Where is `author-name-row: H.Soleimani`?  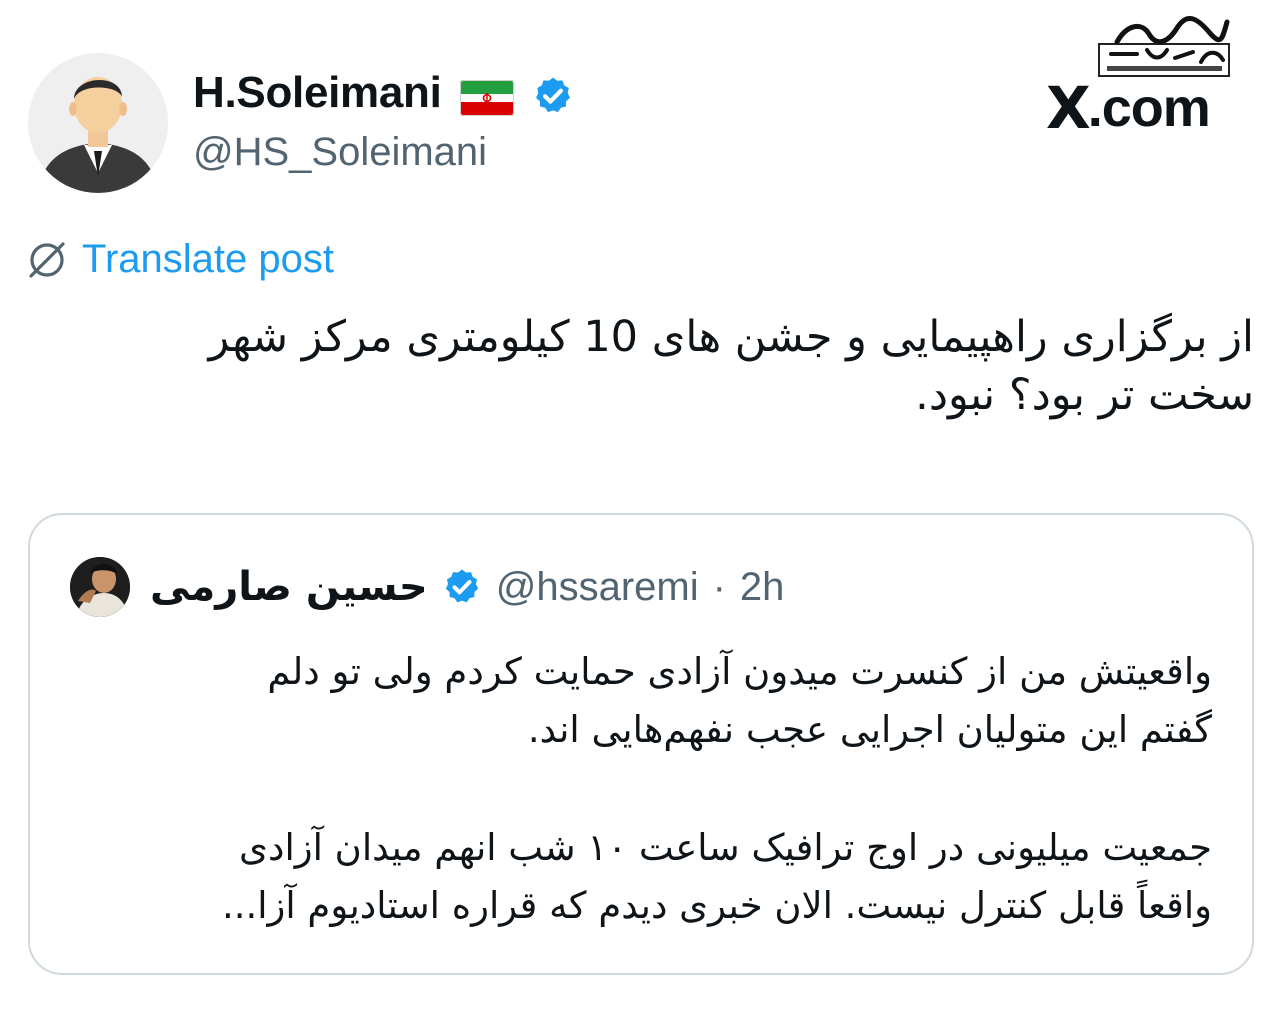
author-name-row: H.Soleimani is located at coordinates (383, 93).